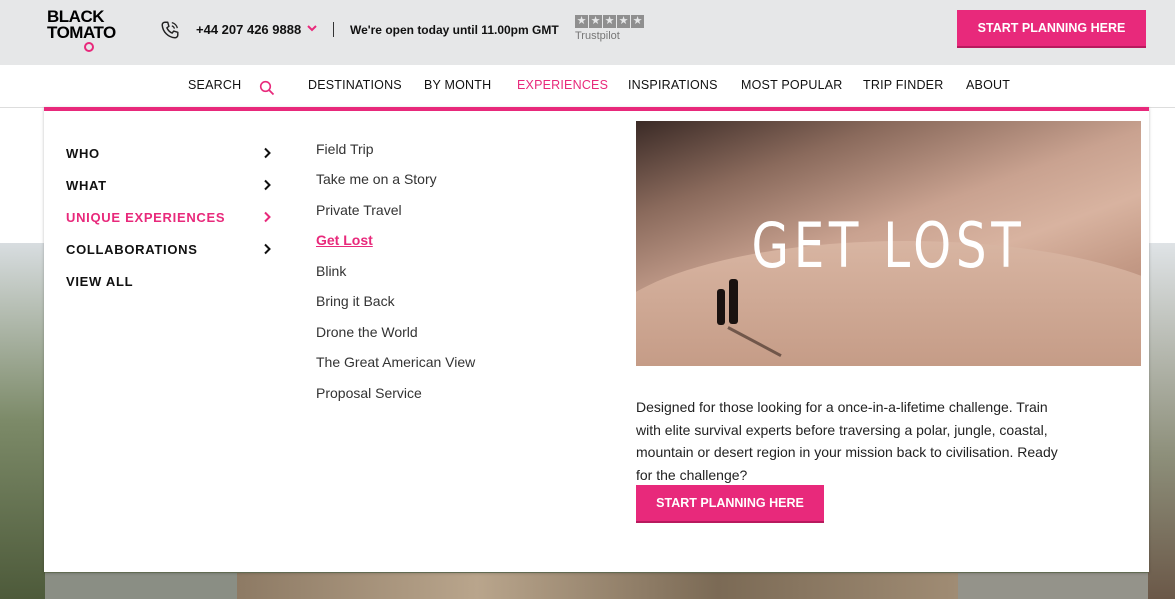 The height and width of the screenshot is (599, 1175). I want to click on divider, so click(333, 29).